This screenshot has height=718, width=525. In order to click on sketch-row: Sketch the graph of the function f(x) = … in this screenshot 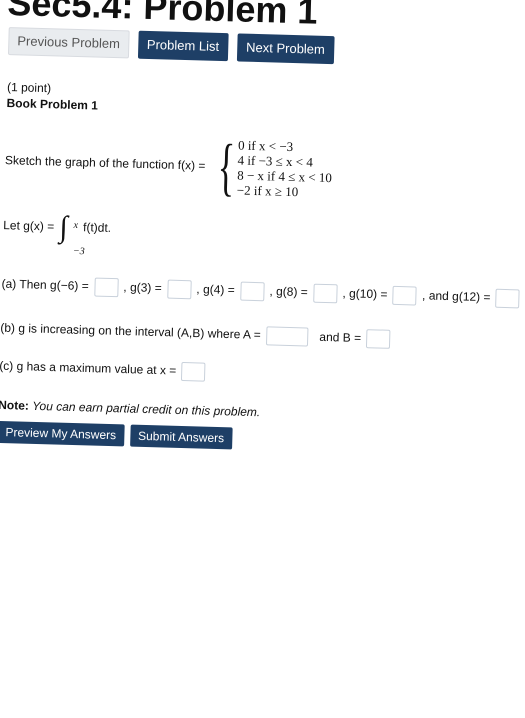, I will do `click(168, 165)`.